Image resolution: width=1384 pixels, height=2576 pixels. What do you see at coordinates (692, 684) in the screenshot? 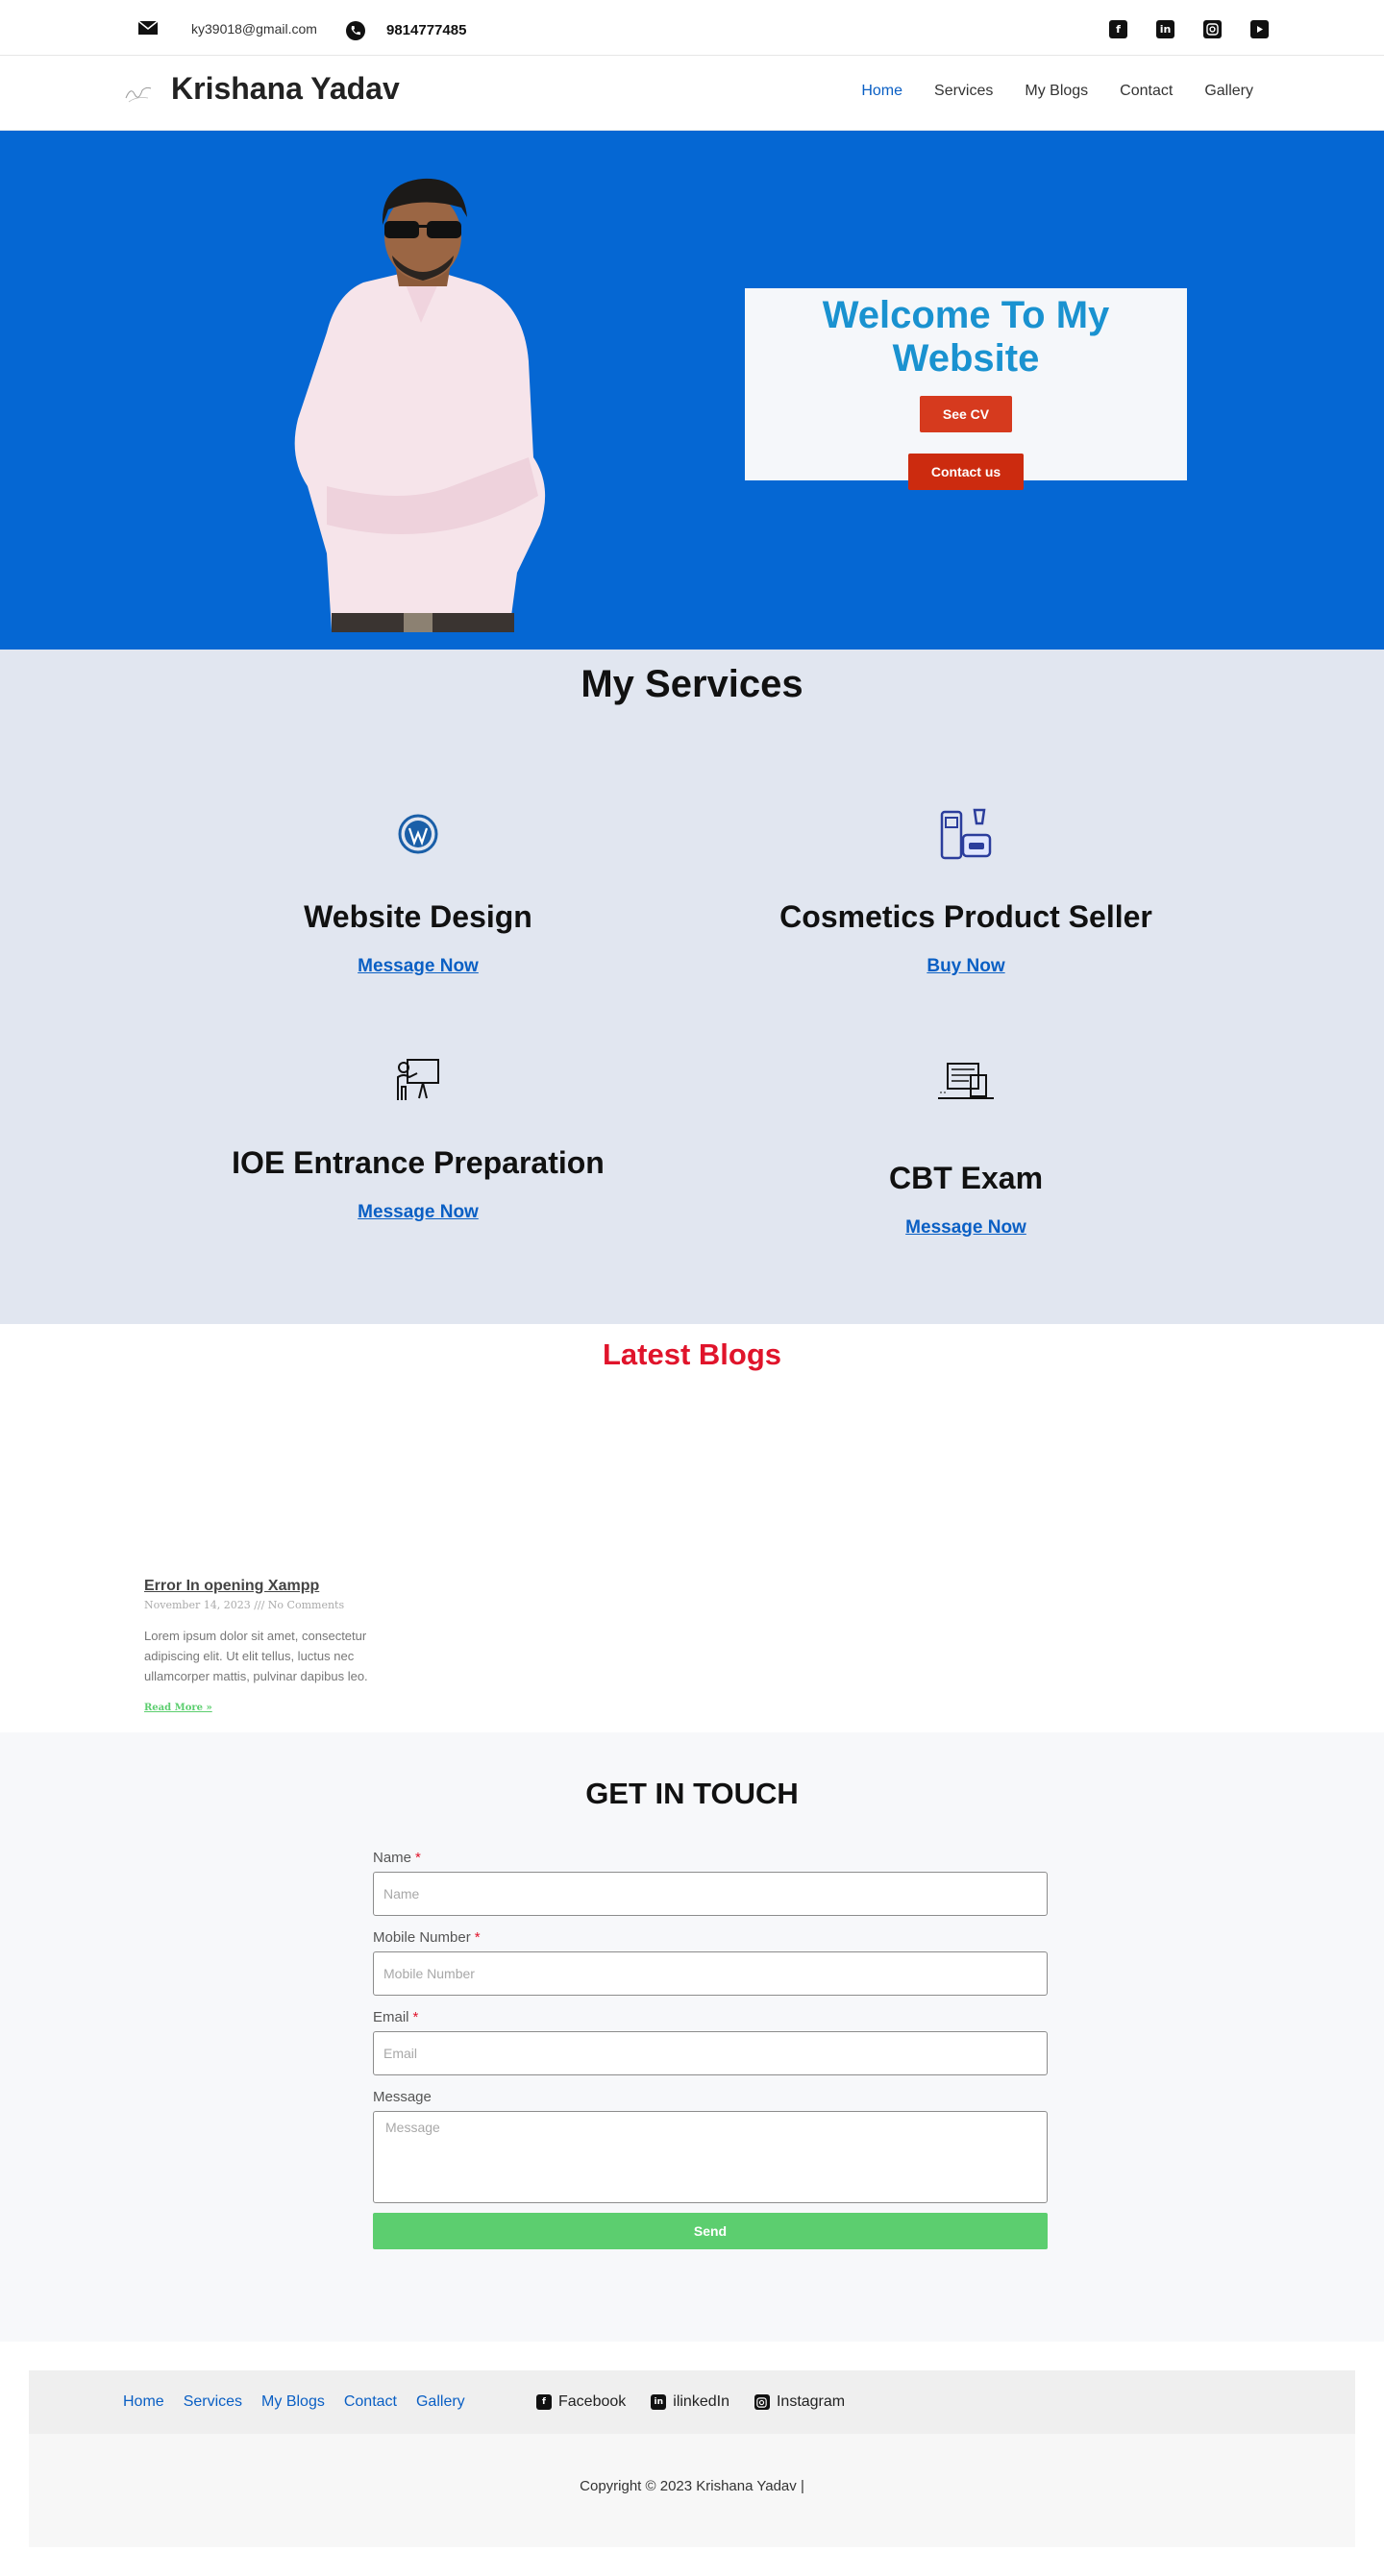
I see `services-heading: My Services` at bounding box center [692, 684].